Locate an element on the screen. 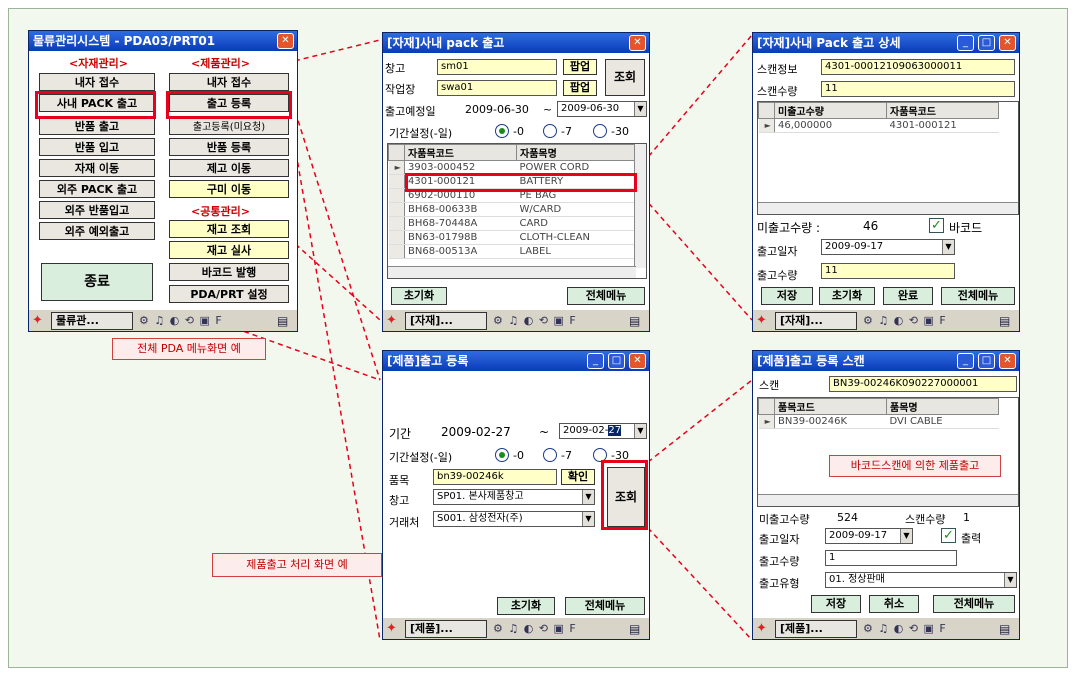 The width and height of the screenshot is (1075, 676). barcode-checkbox: ✓ is located at coordinates (936, 225).